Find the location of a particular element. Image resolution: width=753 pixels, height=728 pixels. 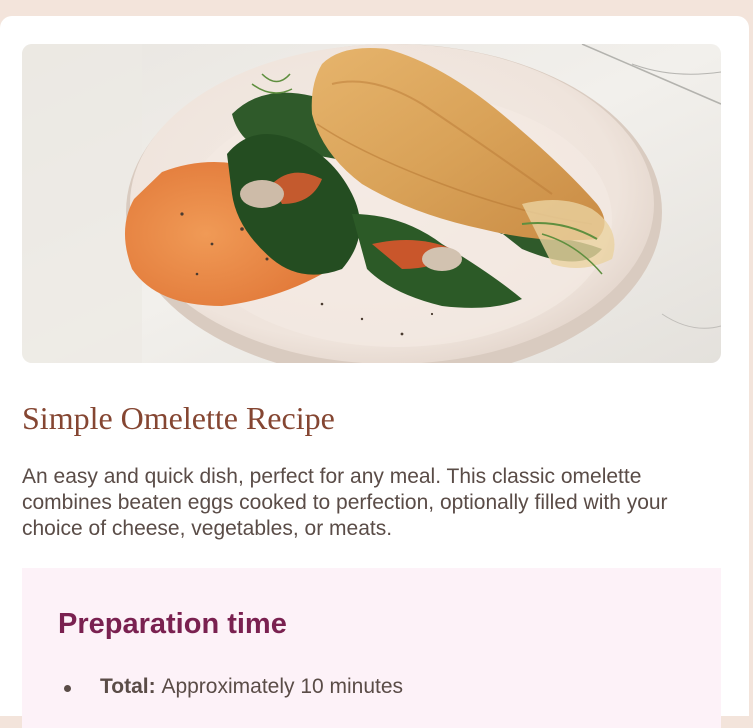

prep-item-label: Total: is located at coordinates (131, 686).